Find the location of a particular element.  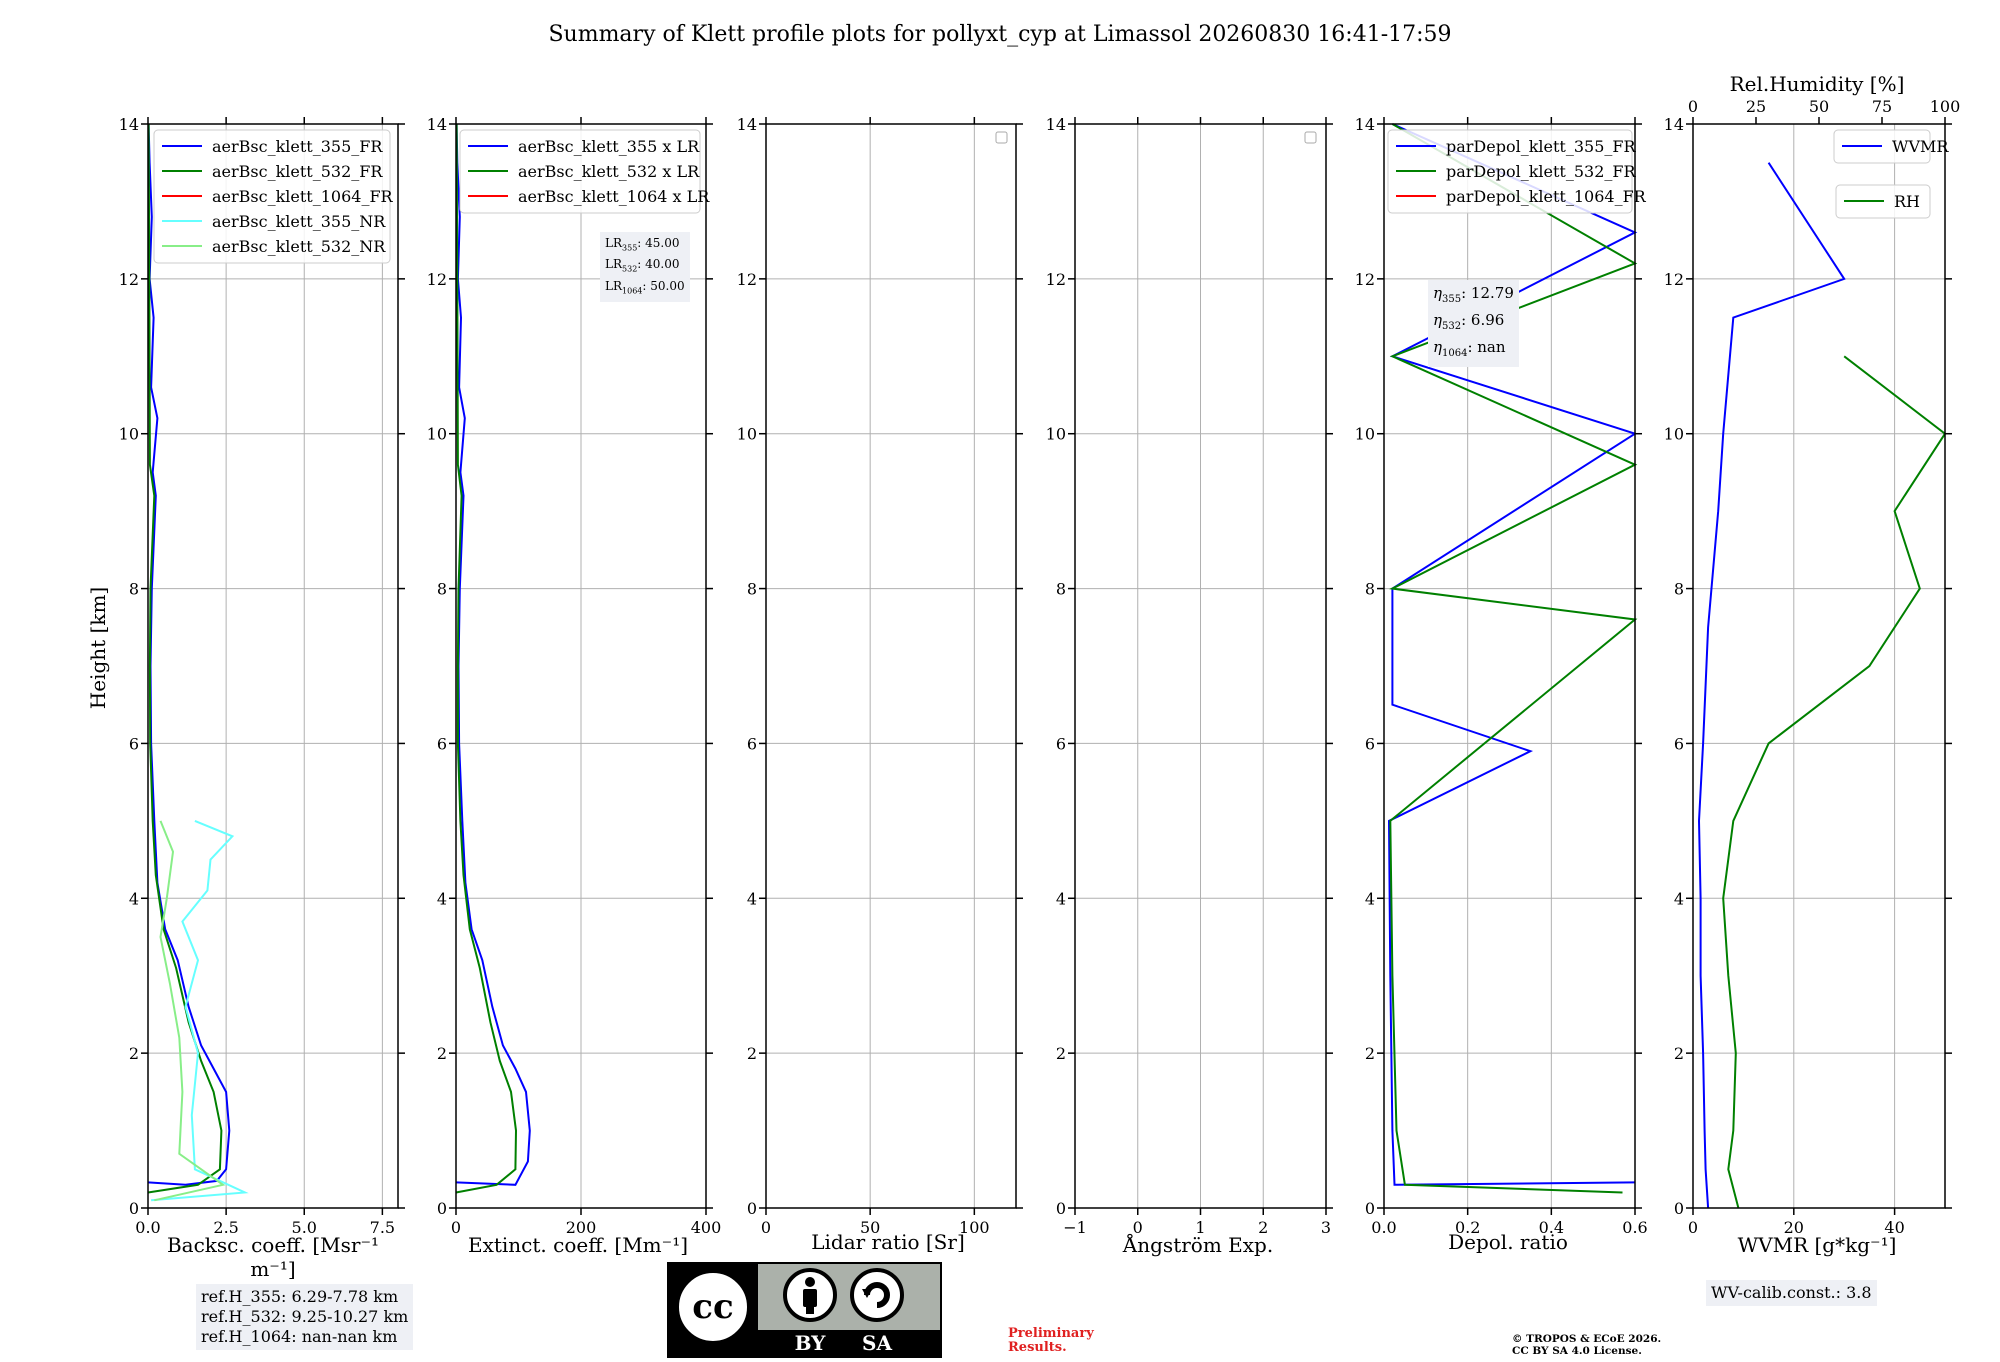

ytick-label-extinction: 12 is located at coordinates (437, 279).